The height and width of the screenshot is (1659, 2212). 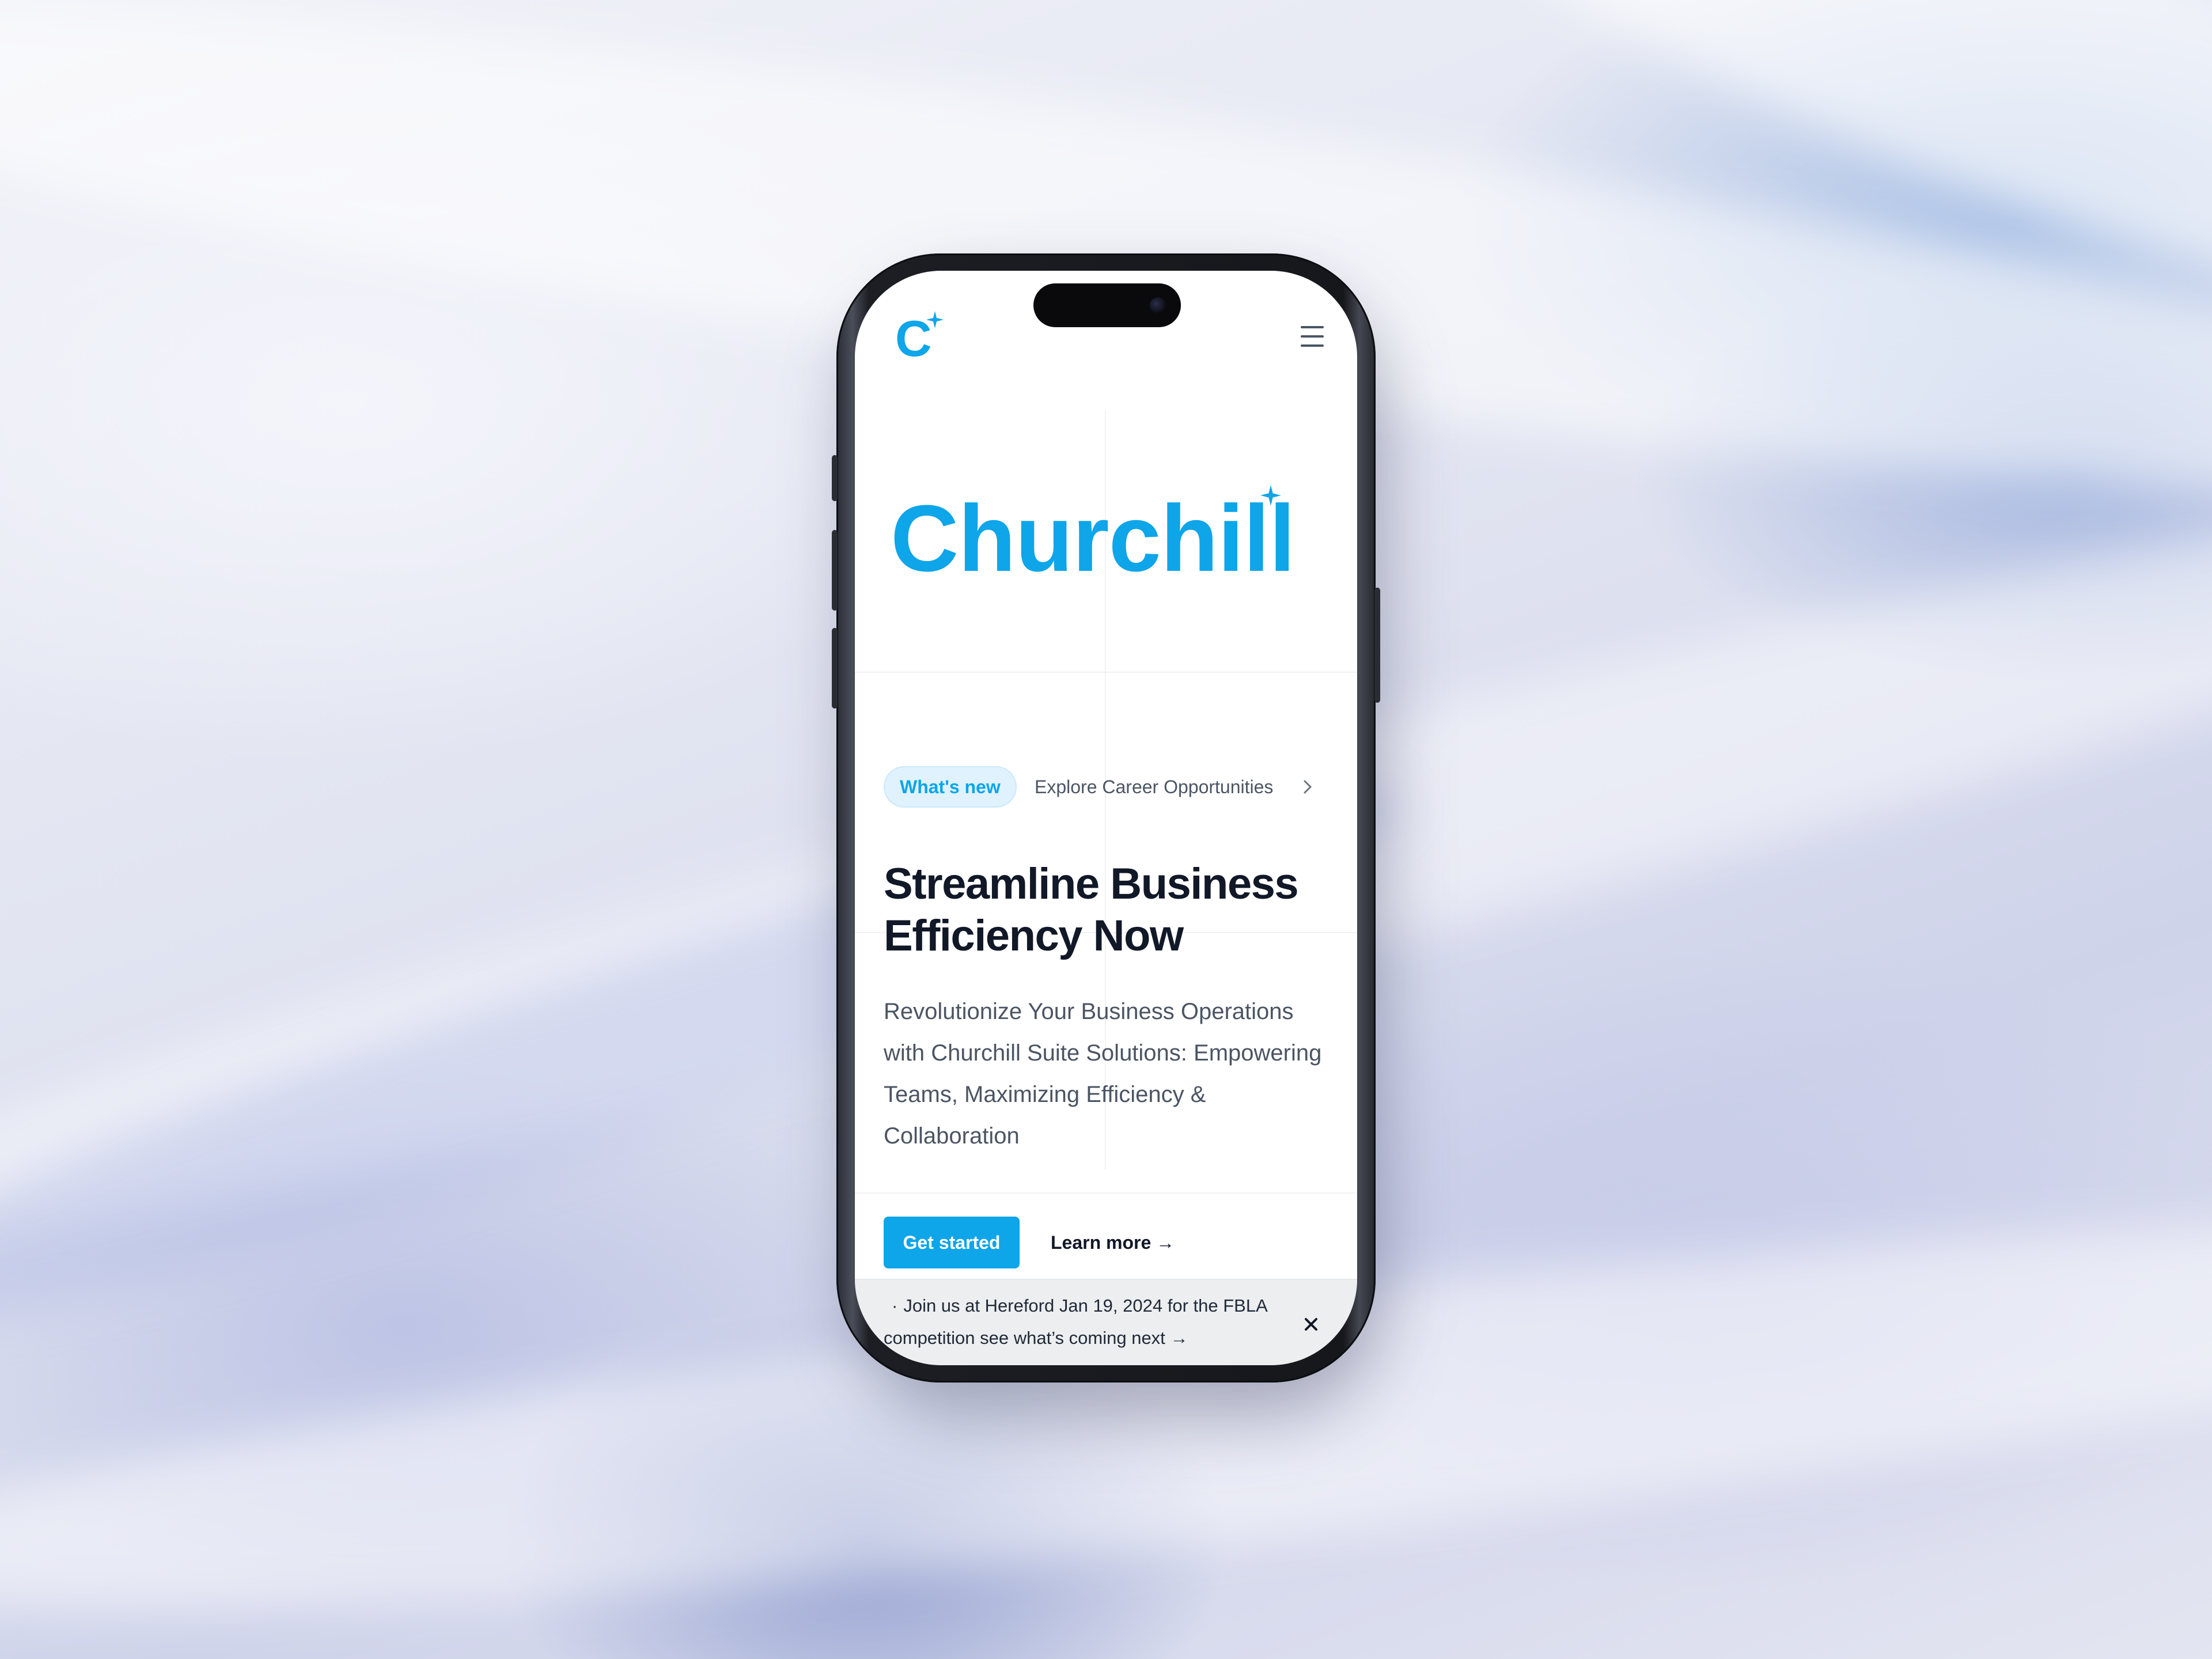 What do you see at coordinates (950, 787) in the screenshot?
I see `whats-new-badge: What's new` at bounding box center [950, 787].